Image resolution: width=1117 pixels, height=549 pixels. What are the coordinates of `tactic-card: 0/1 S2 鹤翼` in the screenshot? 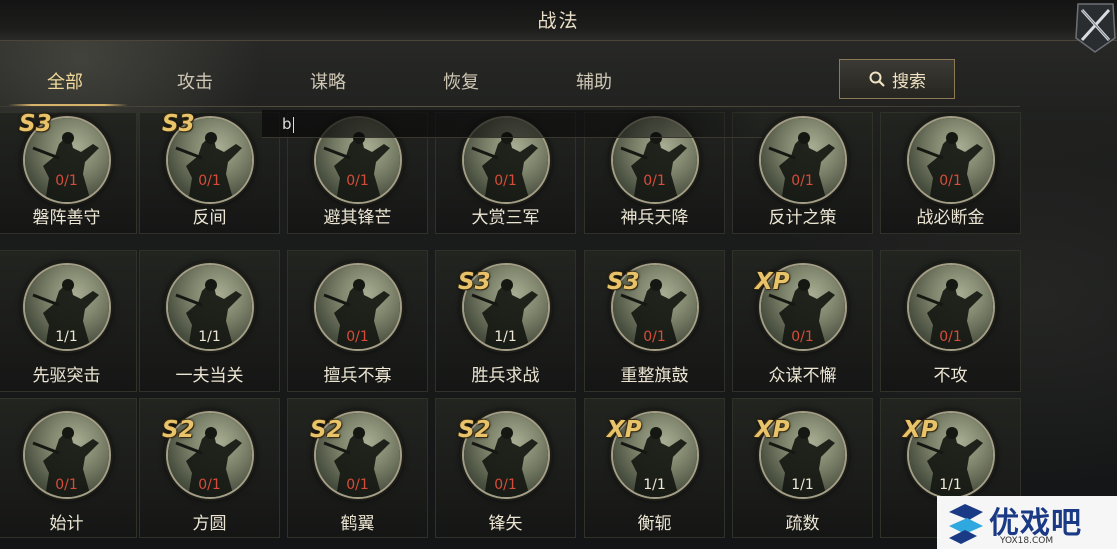 It's located at (357, 468).